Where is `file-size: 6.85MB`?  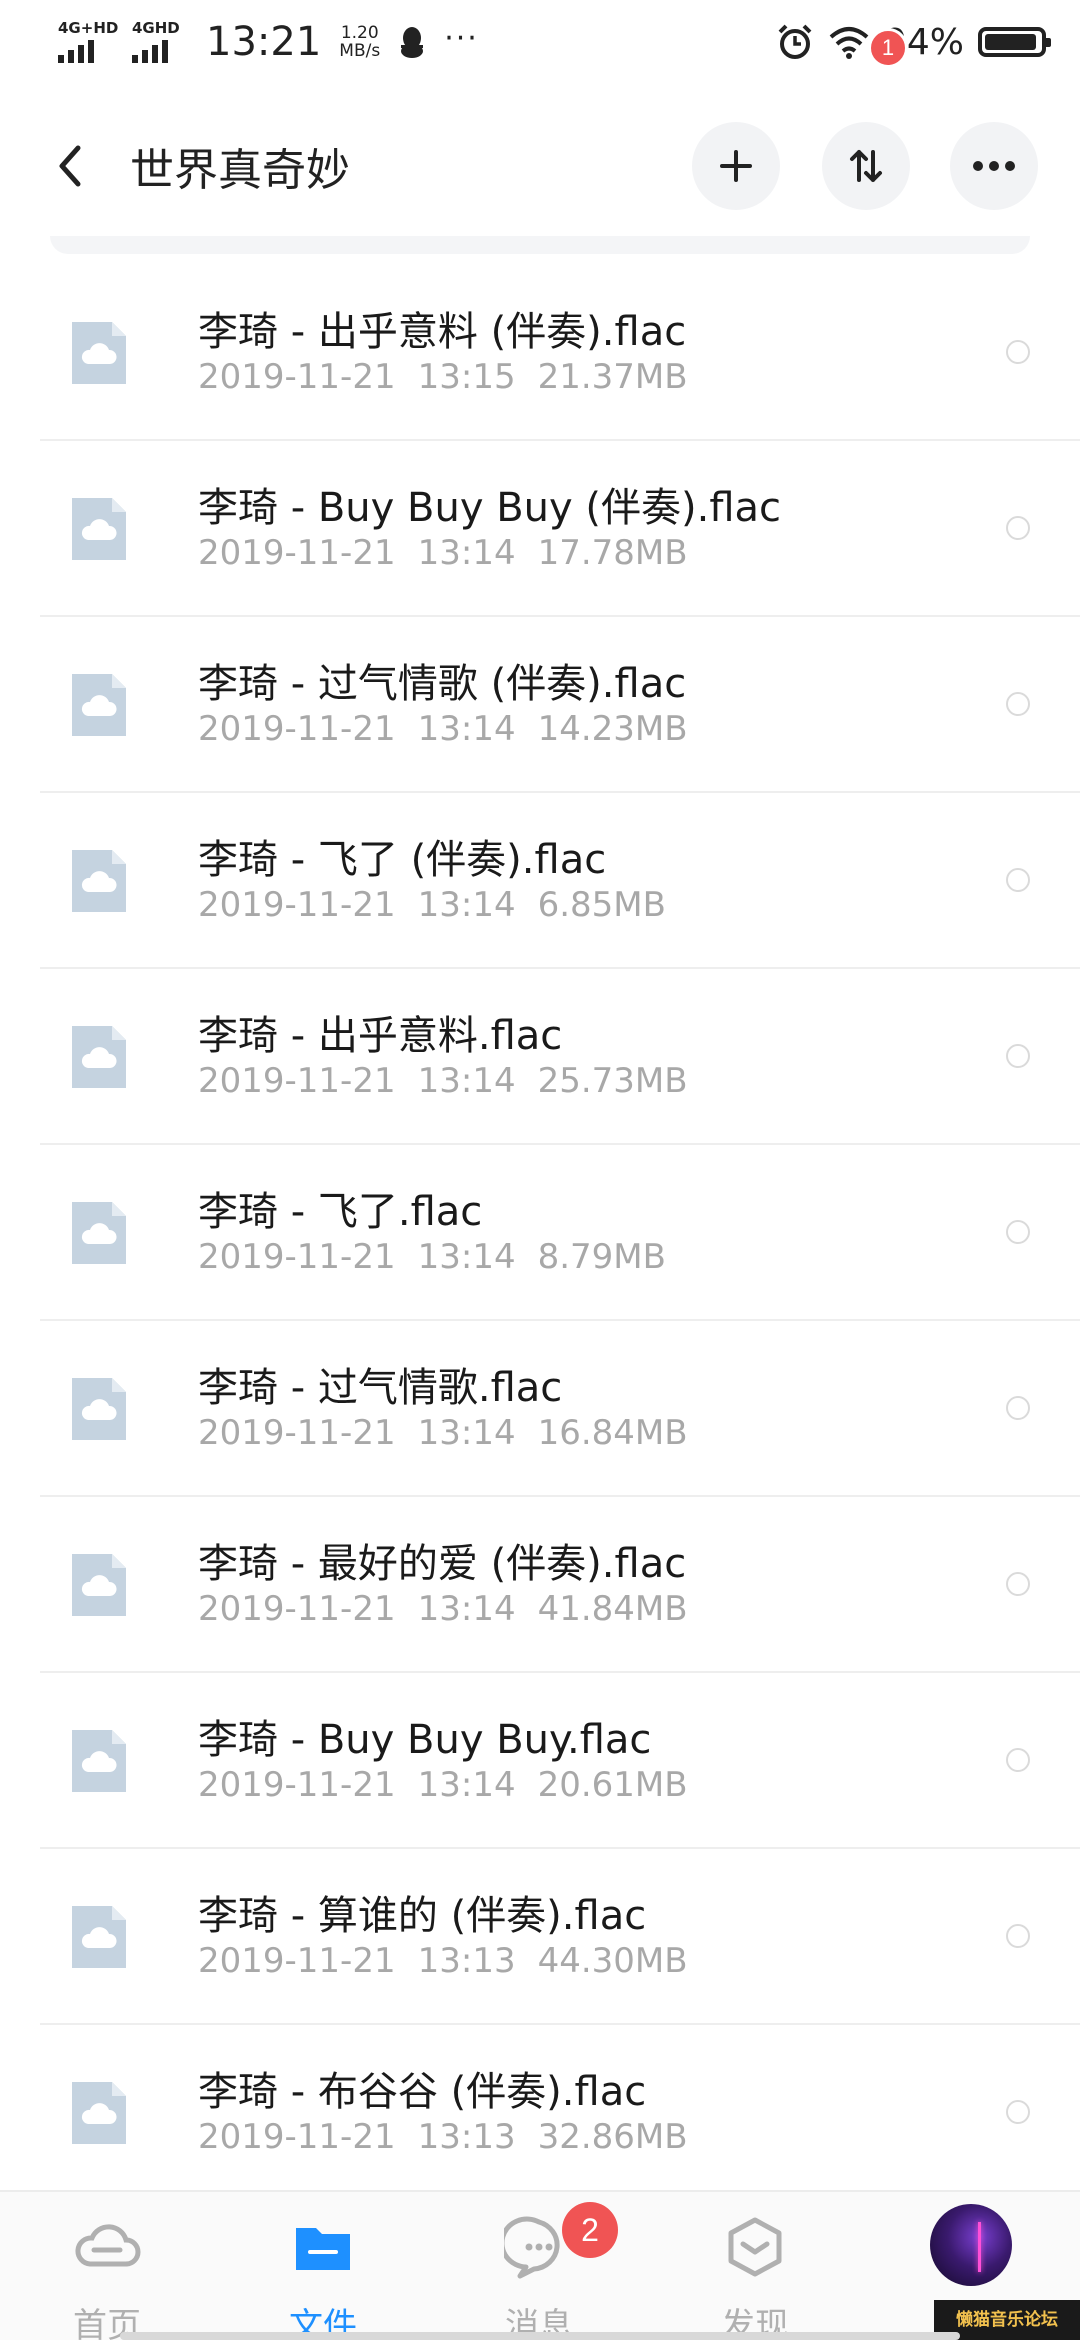 file-size: 6.85MB is located at coordinates (601, 905).